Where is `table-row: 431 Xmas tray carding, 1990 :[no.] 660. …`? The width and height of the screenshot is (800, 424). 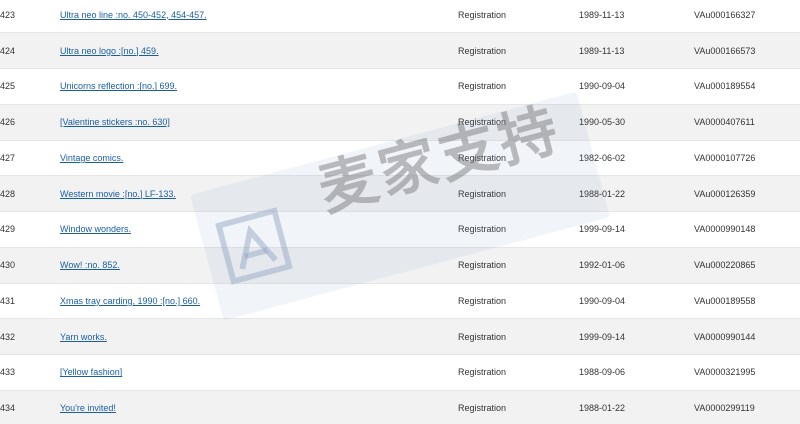 table-row: 431 Xmas tray carding, 1990 :[no.] 660. … is located at coordinates (400, 301).